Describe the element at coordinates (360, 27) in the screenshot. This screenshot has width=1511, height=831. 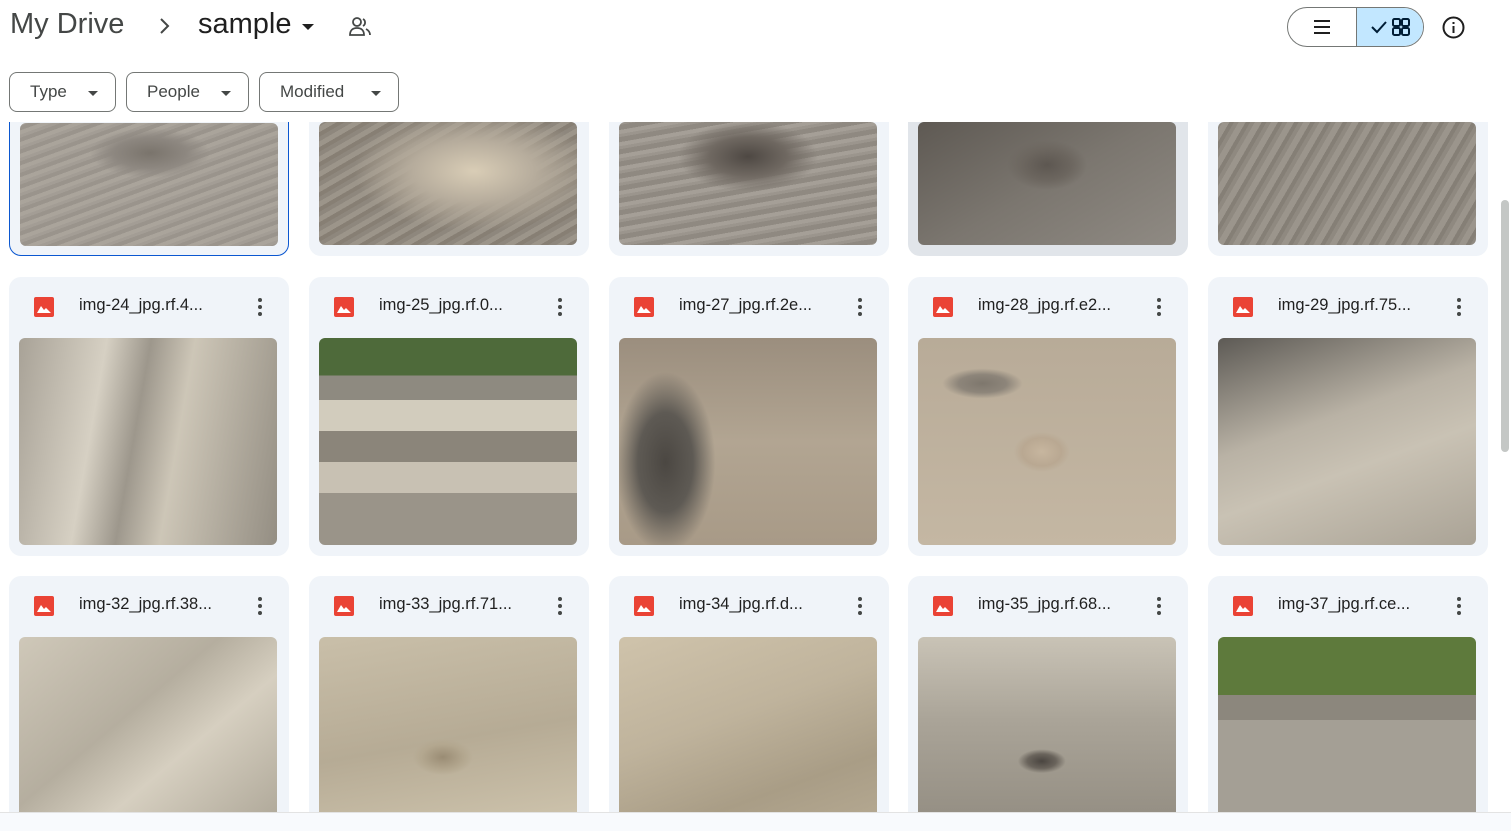
I see `people-icon` at that location.